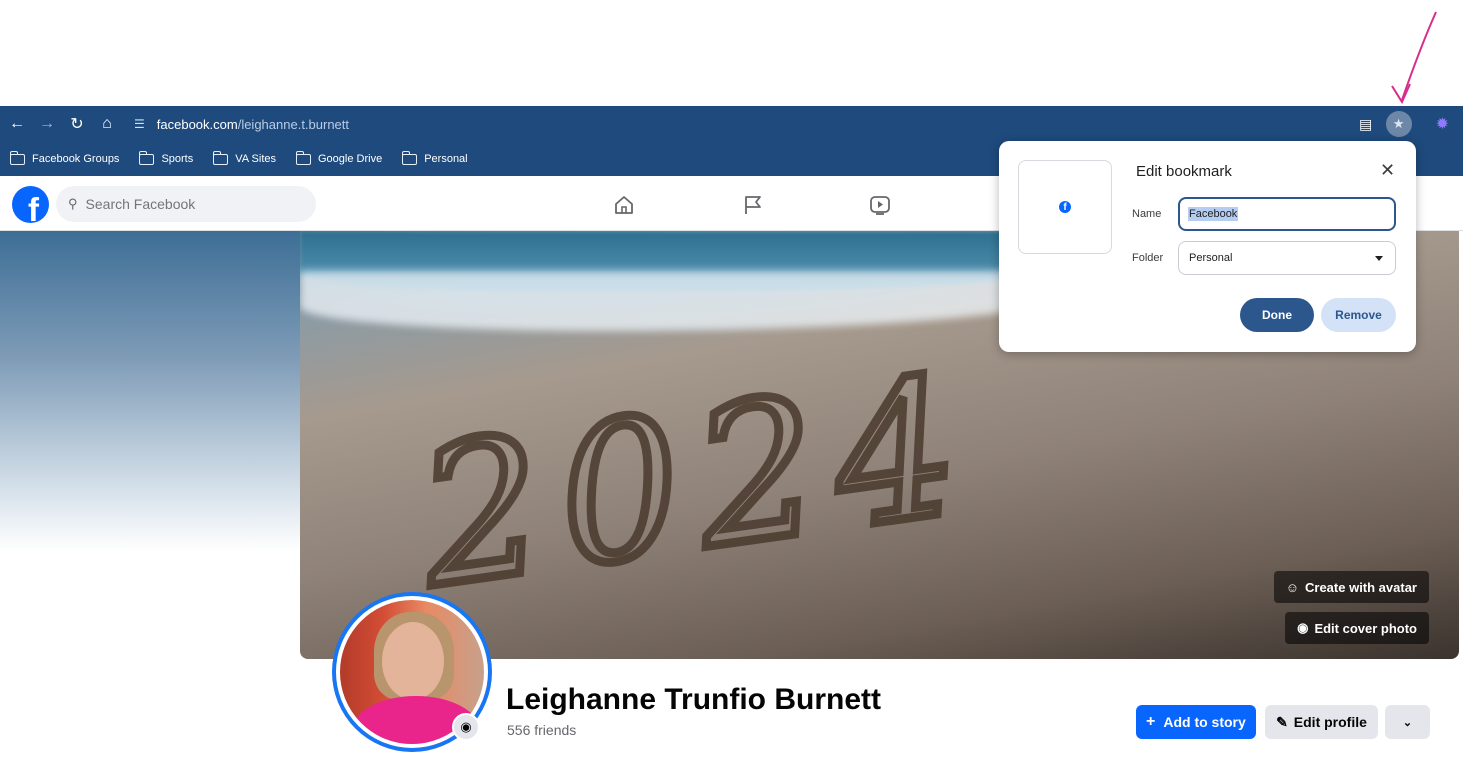 The image size is (1463, 764). I want to click on dropdown-caret-icon, so click(1379, 258).